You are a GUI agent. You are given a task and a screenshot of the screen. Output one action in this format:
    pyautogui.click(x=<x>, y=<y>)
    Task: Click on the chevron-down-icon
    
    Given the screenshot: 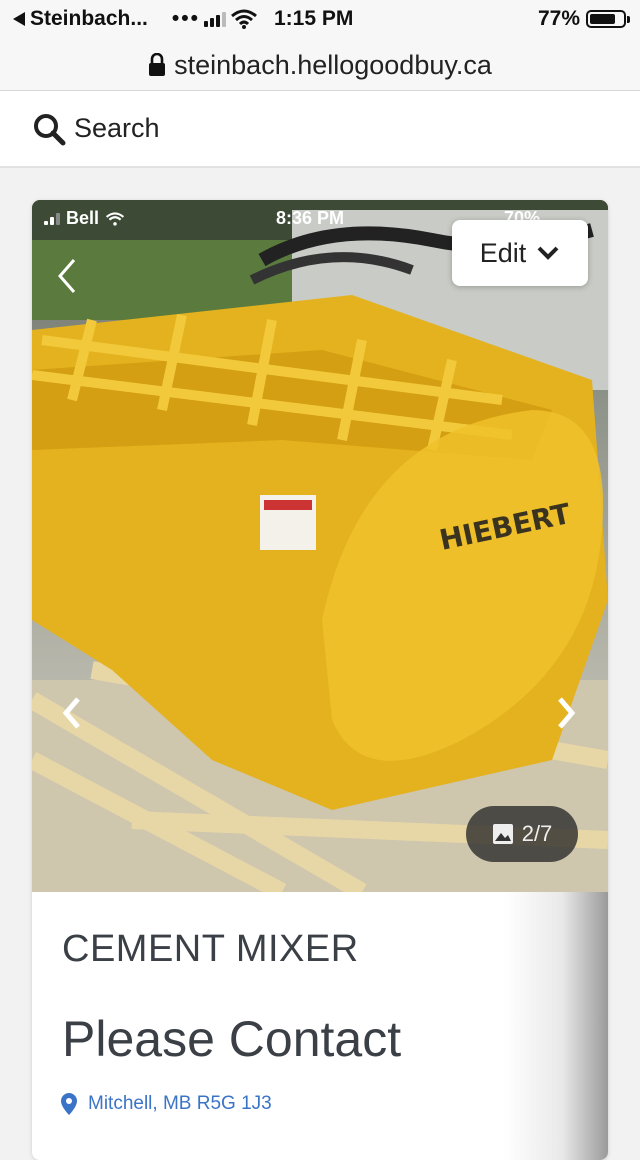 What is the action you would take?
    pyautogui.click(x=548, y=253)
    